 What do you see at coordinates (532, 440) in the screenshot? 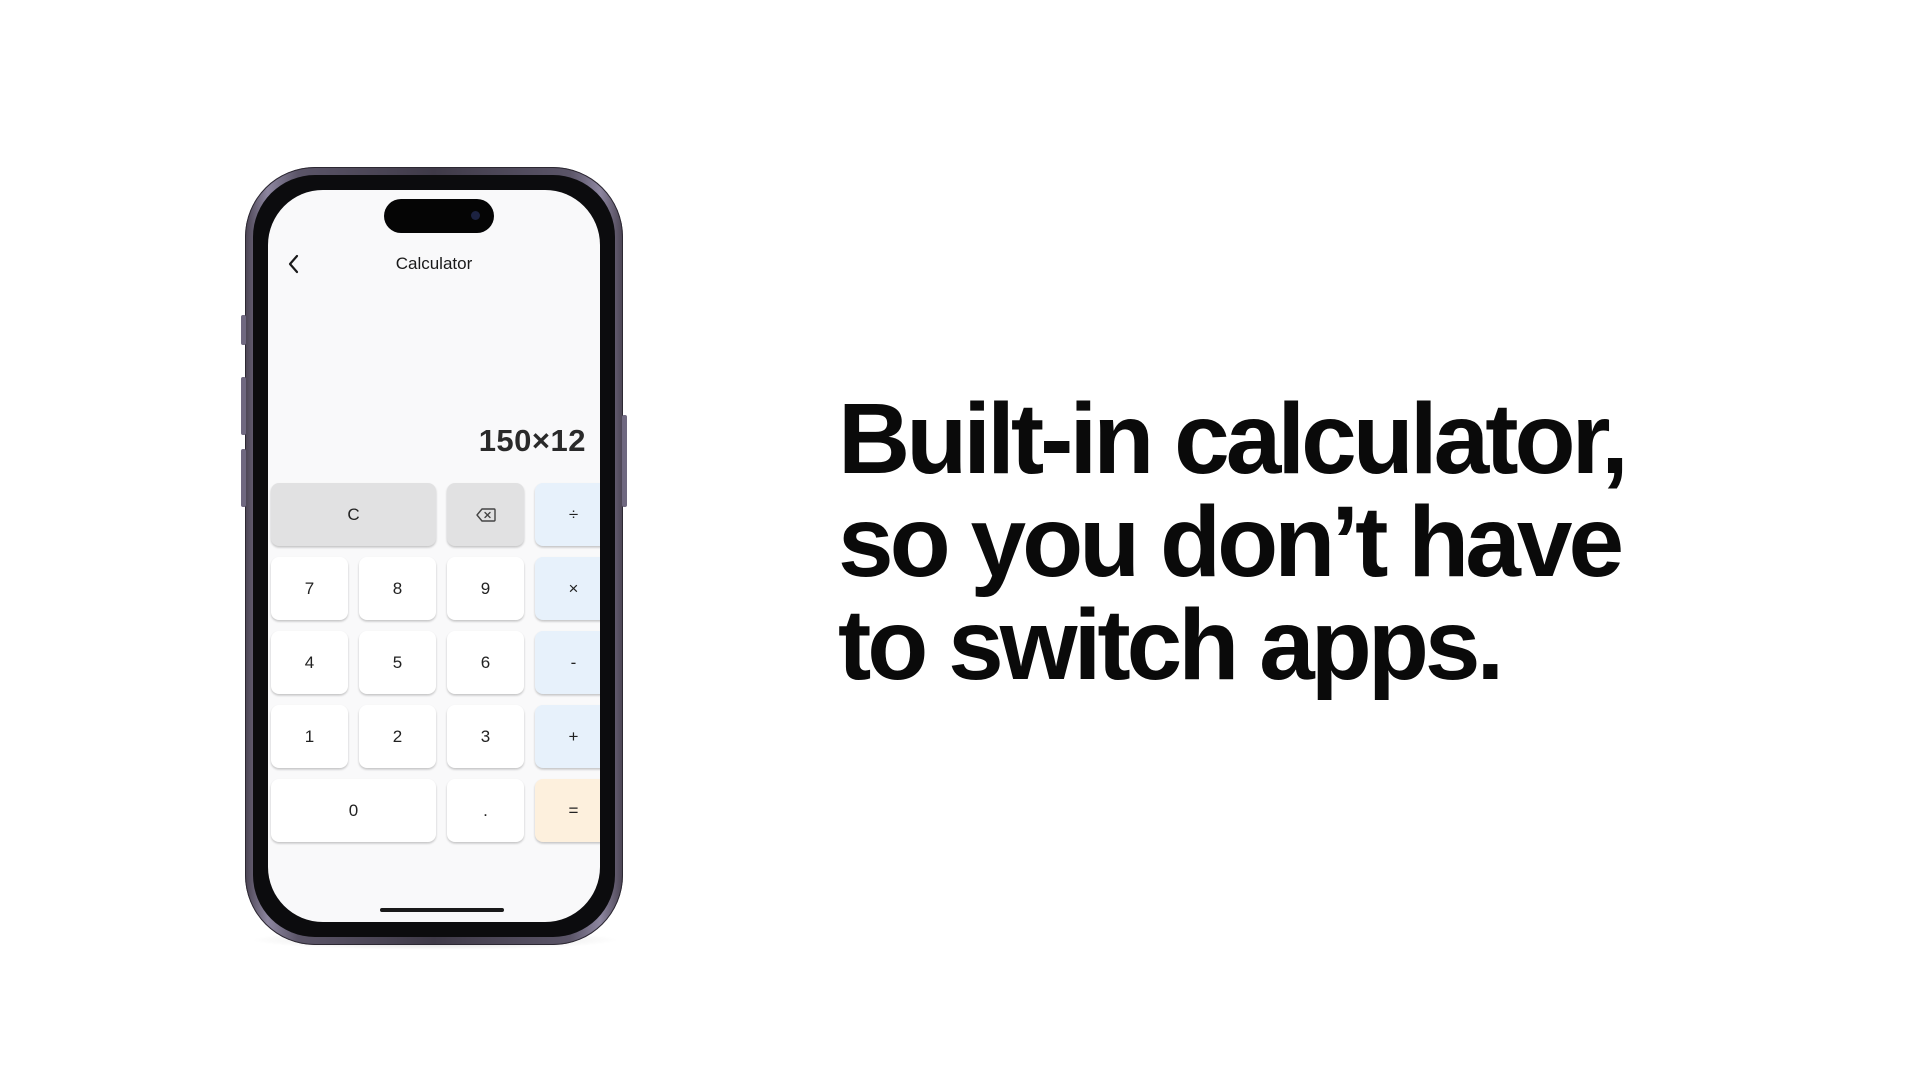
I see `calculator-display: 150×12` at bounding box center [532, 440].